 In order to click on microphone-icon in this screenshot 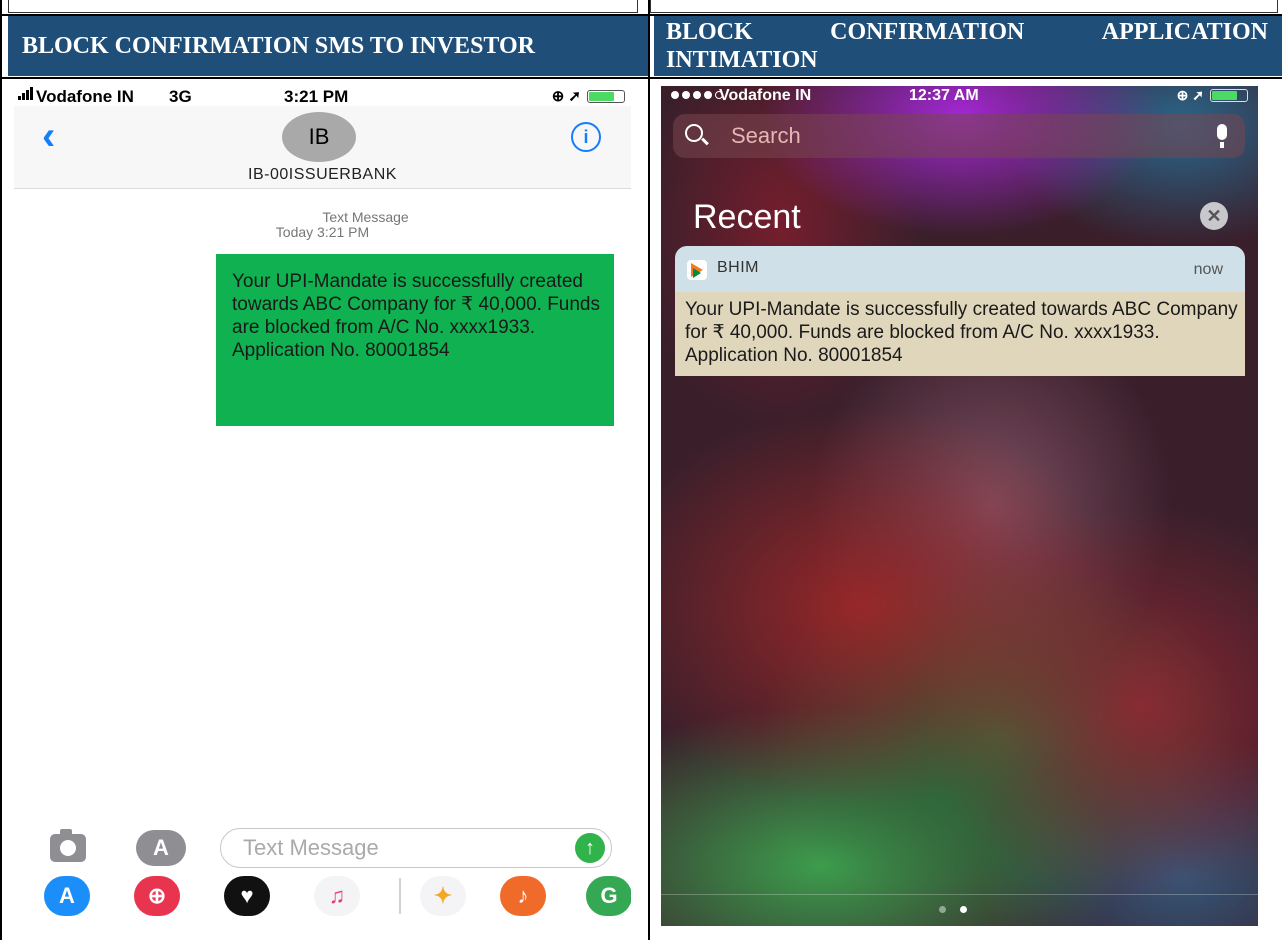, I will do `click(1222, 136)`.